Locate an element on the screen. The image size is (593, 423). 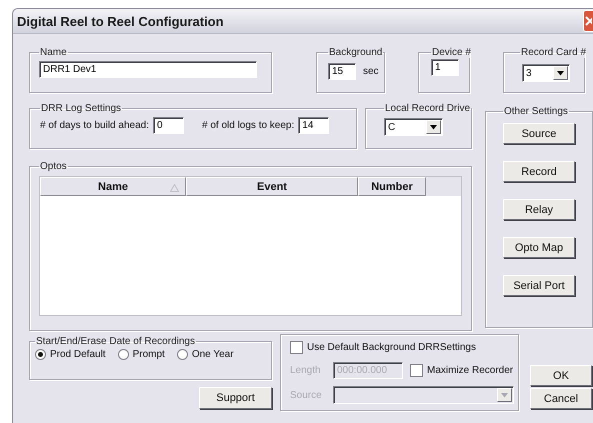
field-label: Source is located at coordinates (306, 395).